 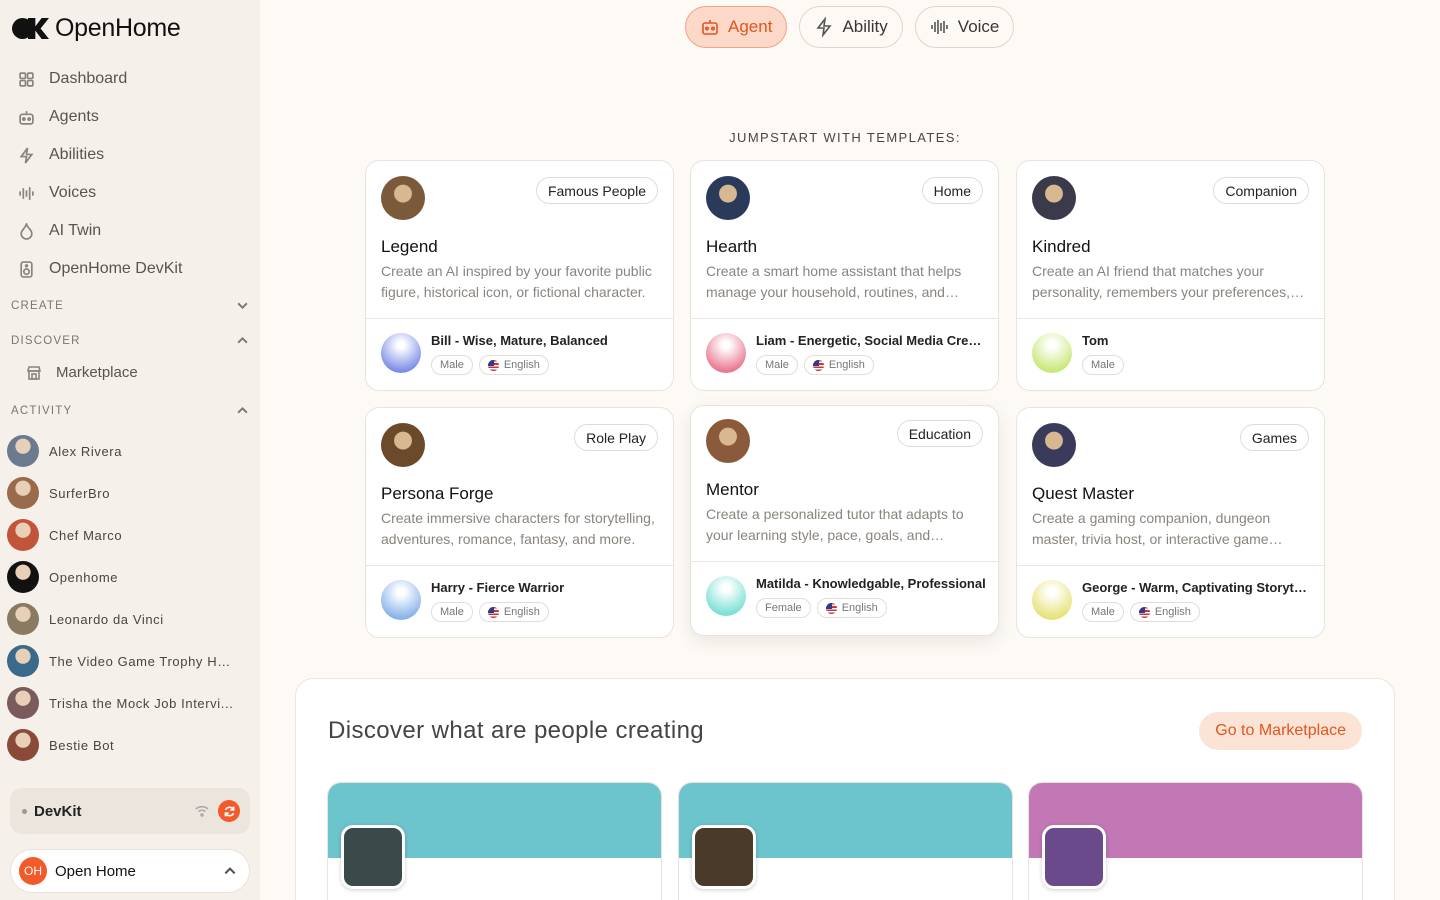 I want to click on toggle-voice: Voice, so click(x=964, y=27).